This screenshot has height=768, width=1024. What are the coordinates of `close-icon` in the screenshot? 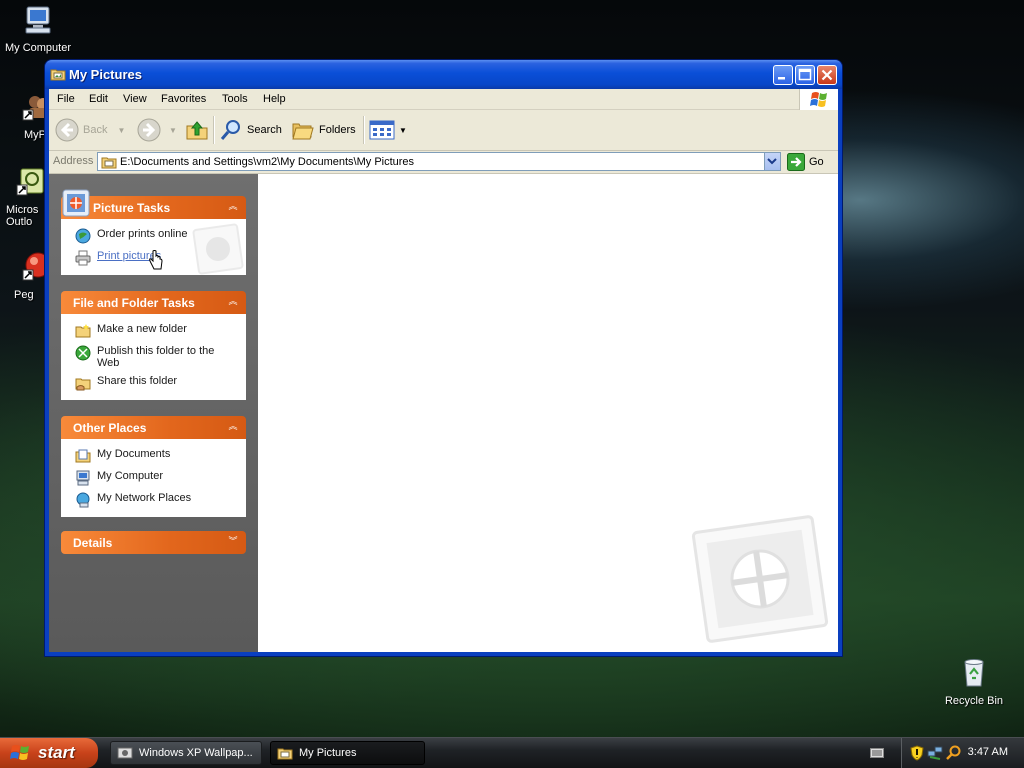 It's located at (827, 75).